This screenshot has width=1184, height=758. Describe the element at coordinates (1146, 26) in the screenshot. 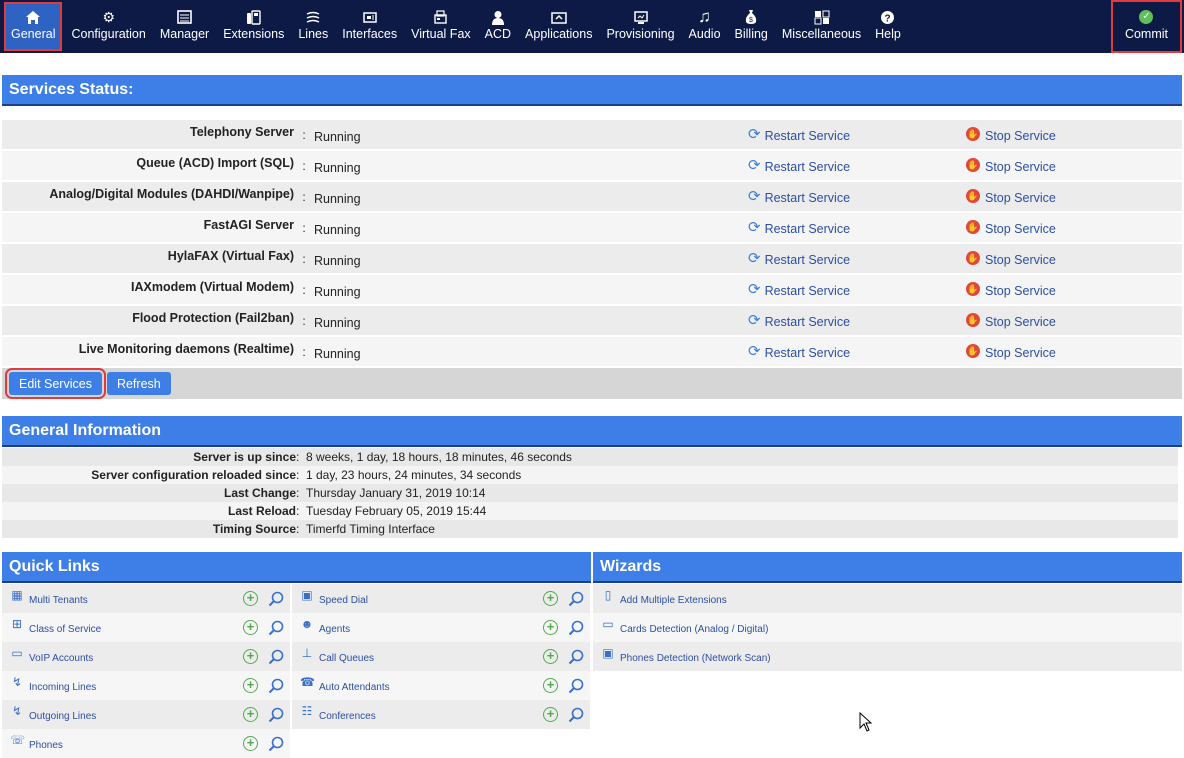

I see `commit-button: ✓ Commit` at that location.